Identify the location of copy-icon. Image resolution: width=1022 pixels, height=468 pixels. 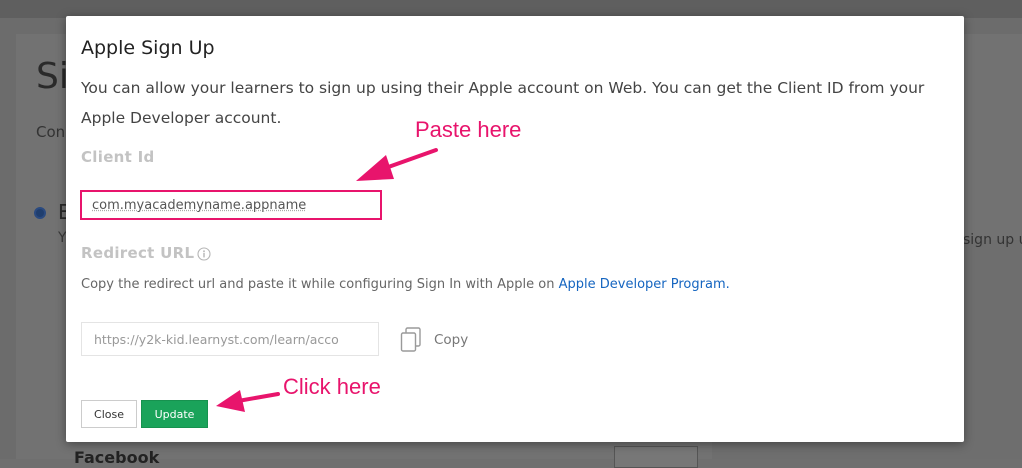
(410, 339).